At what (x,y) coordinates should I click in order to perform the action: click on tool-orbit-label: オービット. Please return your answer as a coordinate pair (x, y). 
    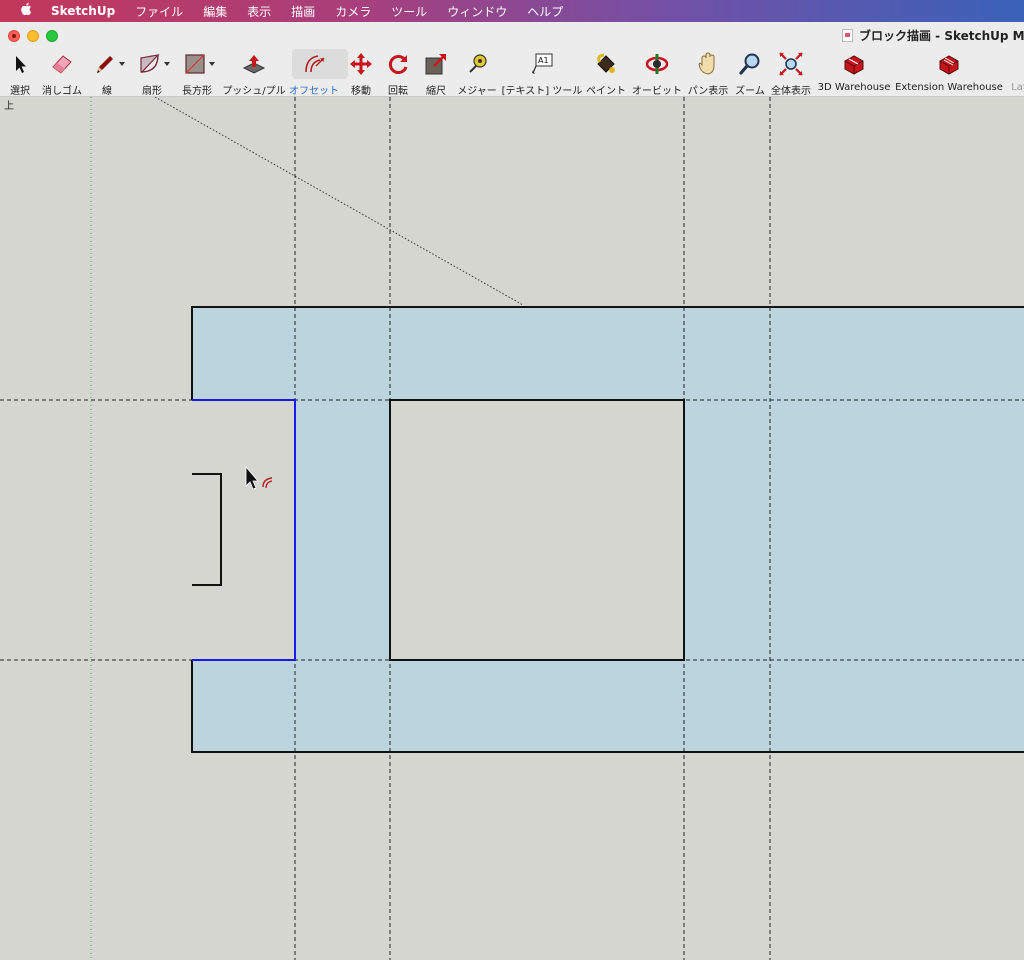
    Looking at the image, I should click on (657, 91).